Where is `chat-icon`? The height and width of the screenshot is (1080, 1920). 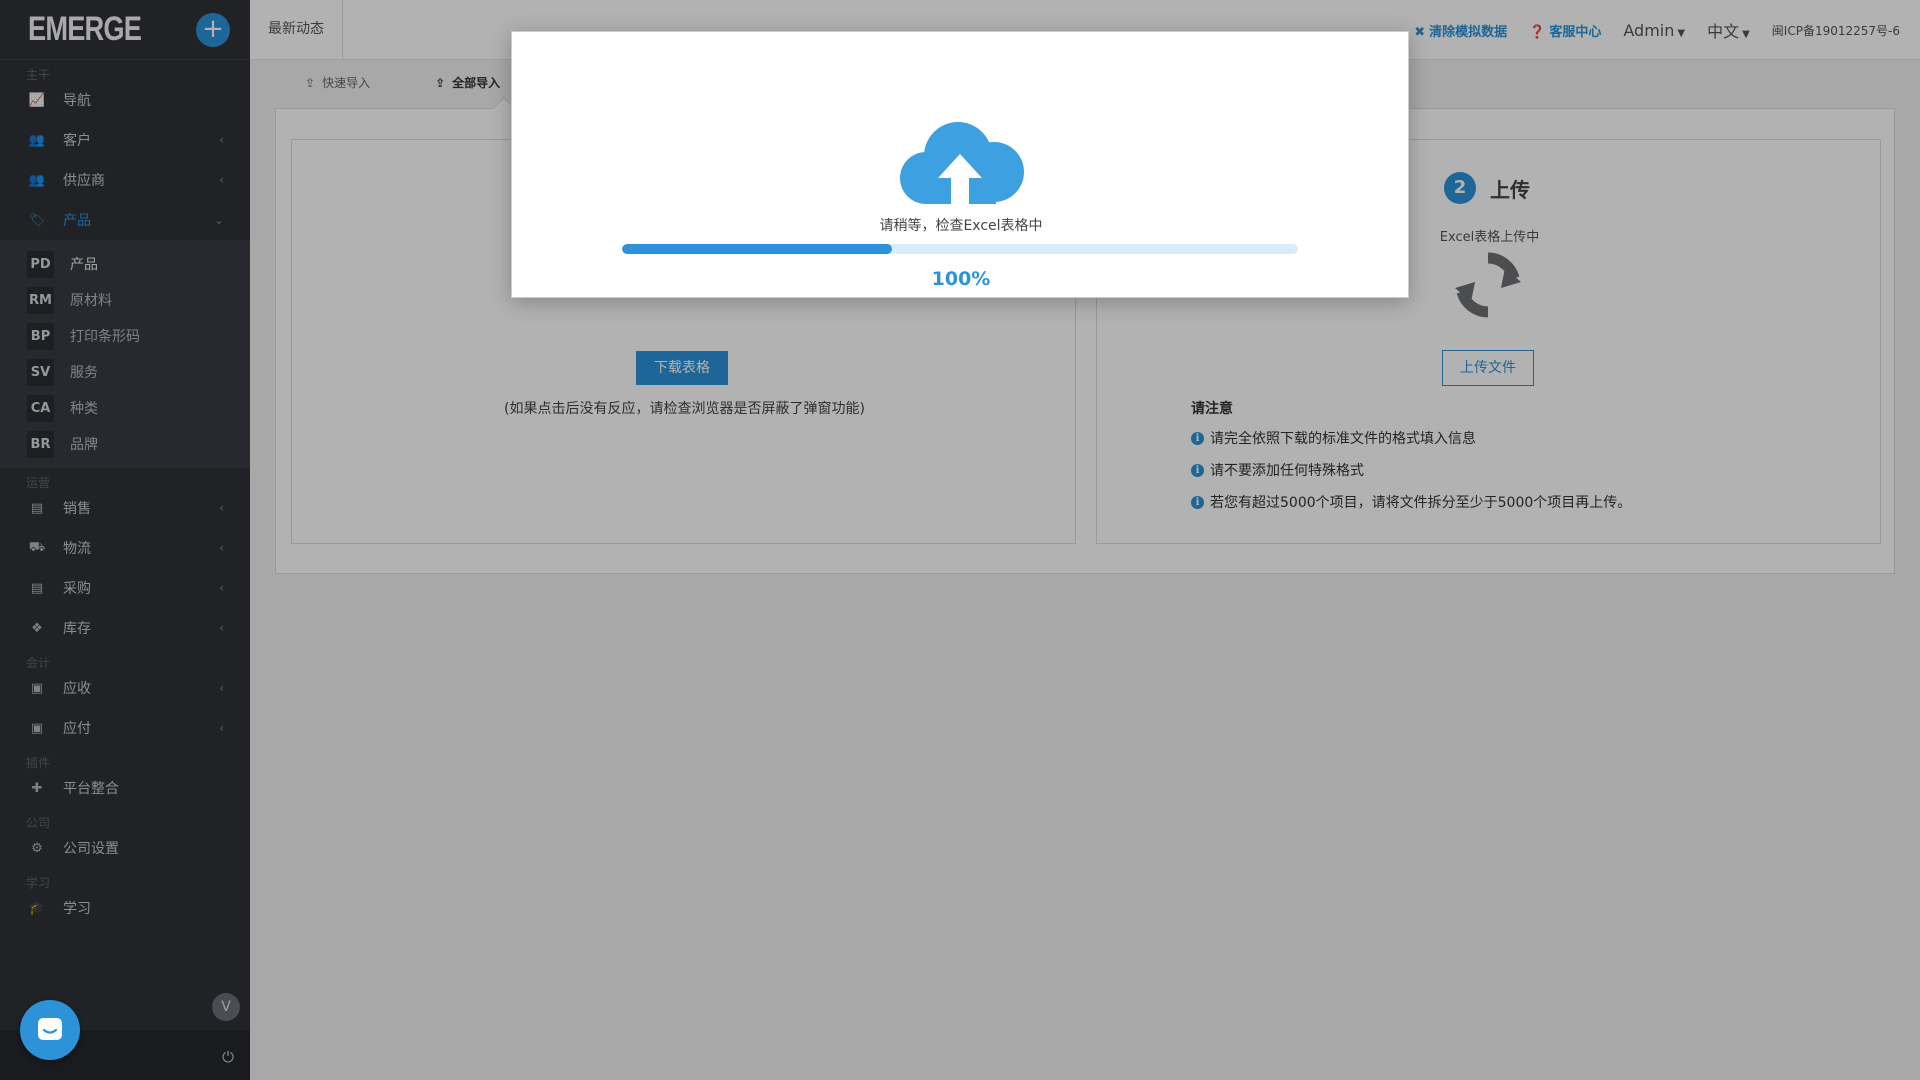
chat-icon is located at coordinates (50, 1029).